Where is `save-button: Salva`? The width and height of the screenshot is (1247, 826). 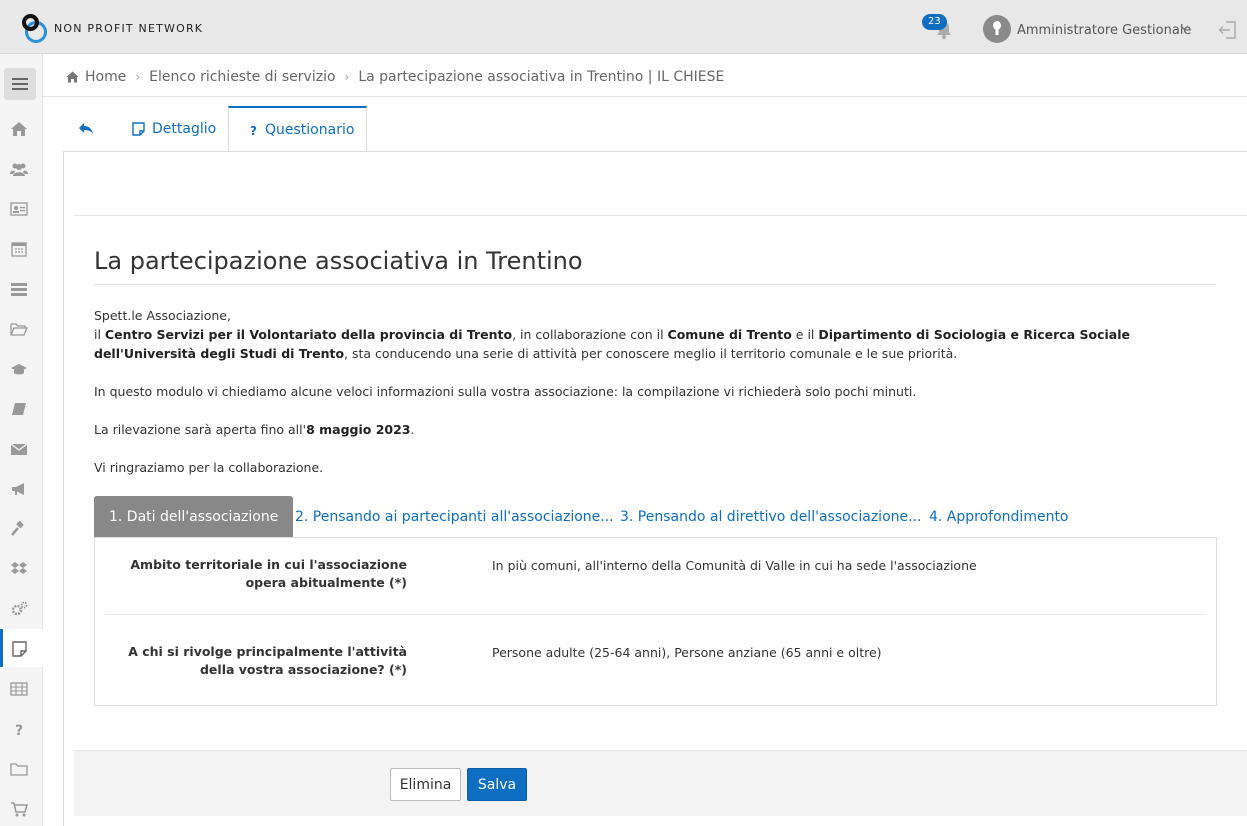
save-button: Salva is located at coordinates (497, 784).